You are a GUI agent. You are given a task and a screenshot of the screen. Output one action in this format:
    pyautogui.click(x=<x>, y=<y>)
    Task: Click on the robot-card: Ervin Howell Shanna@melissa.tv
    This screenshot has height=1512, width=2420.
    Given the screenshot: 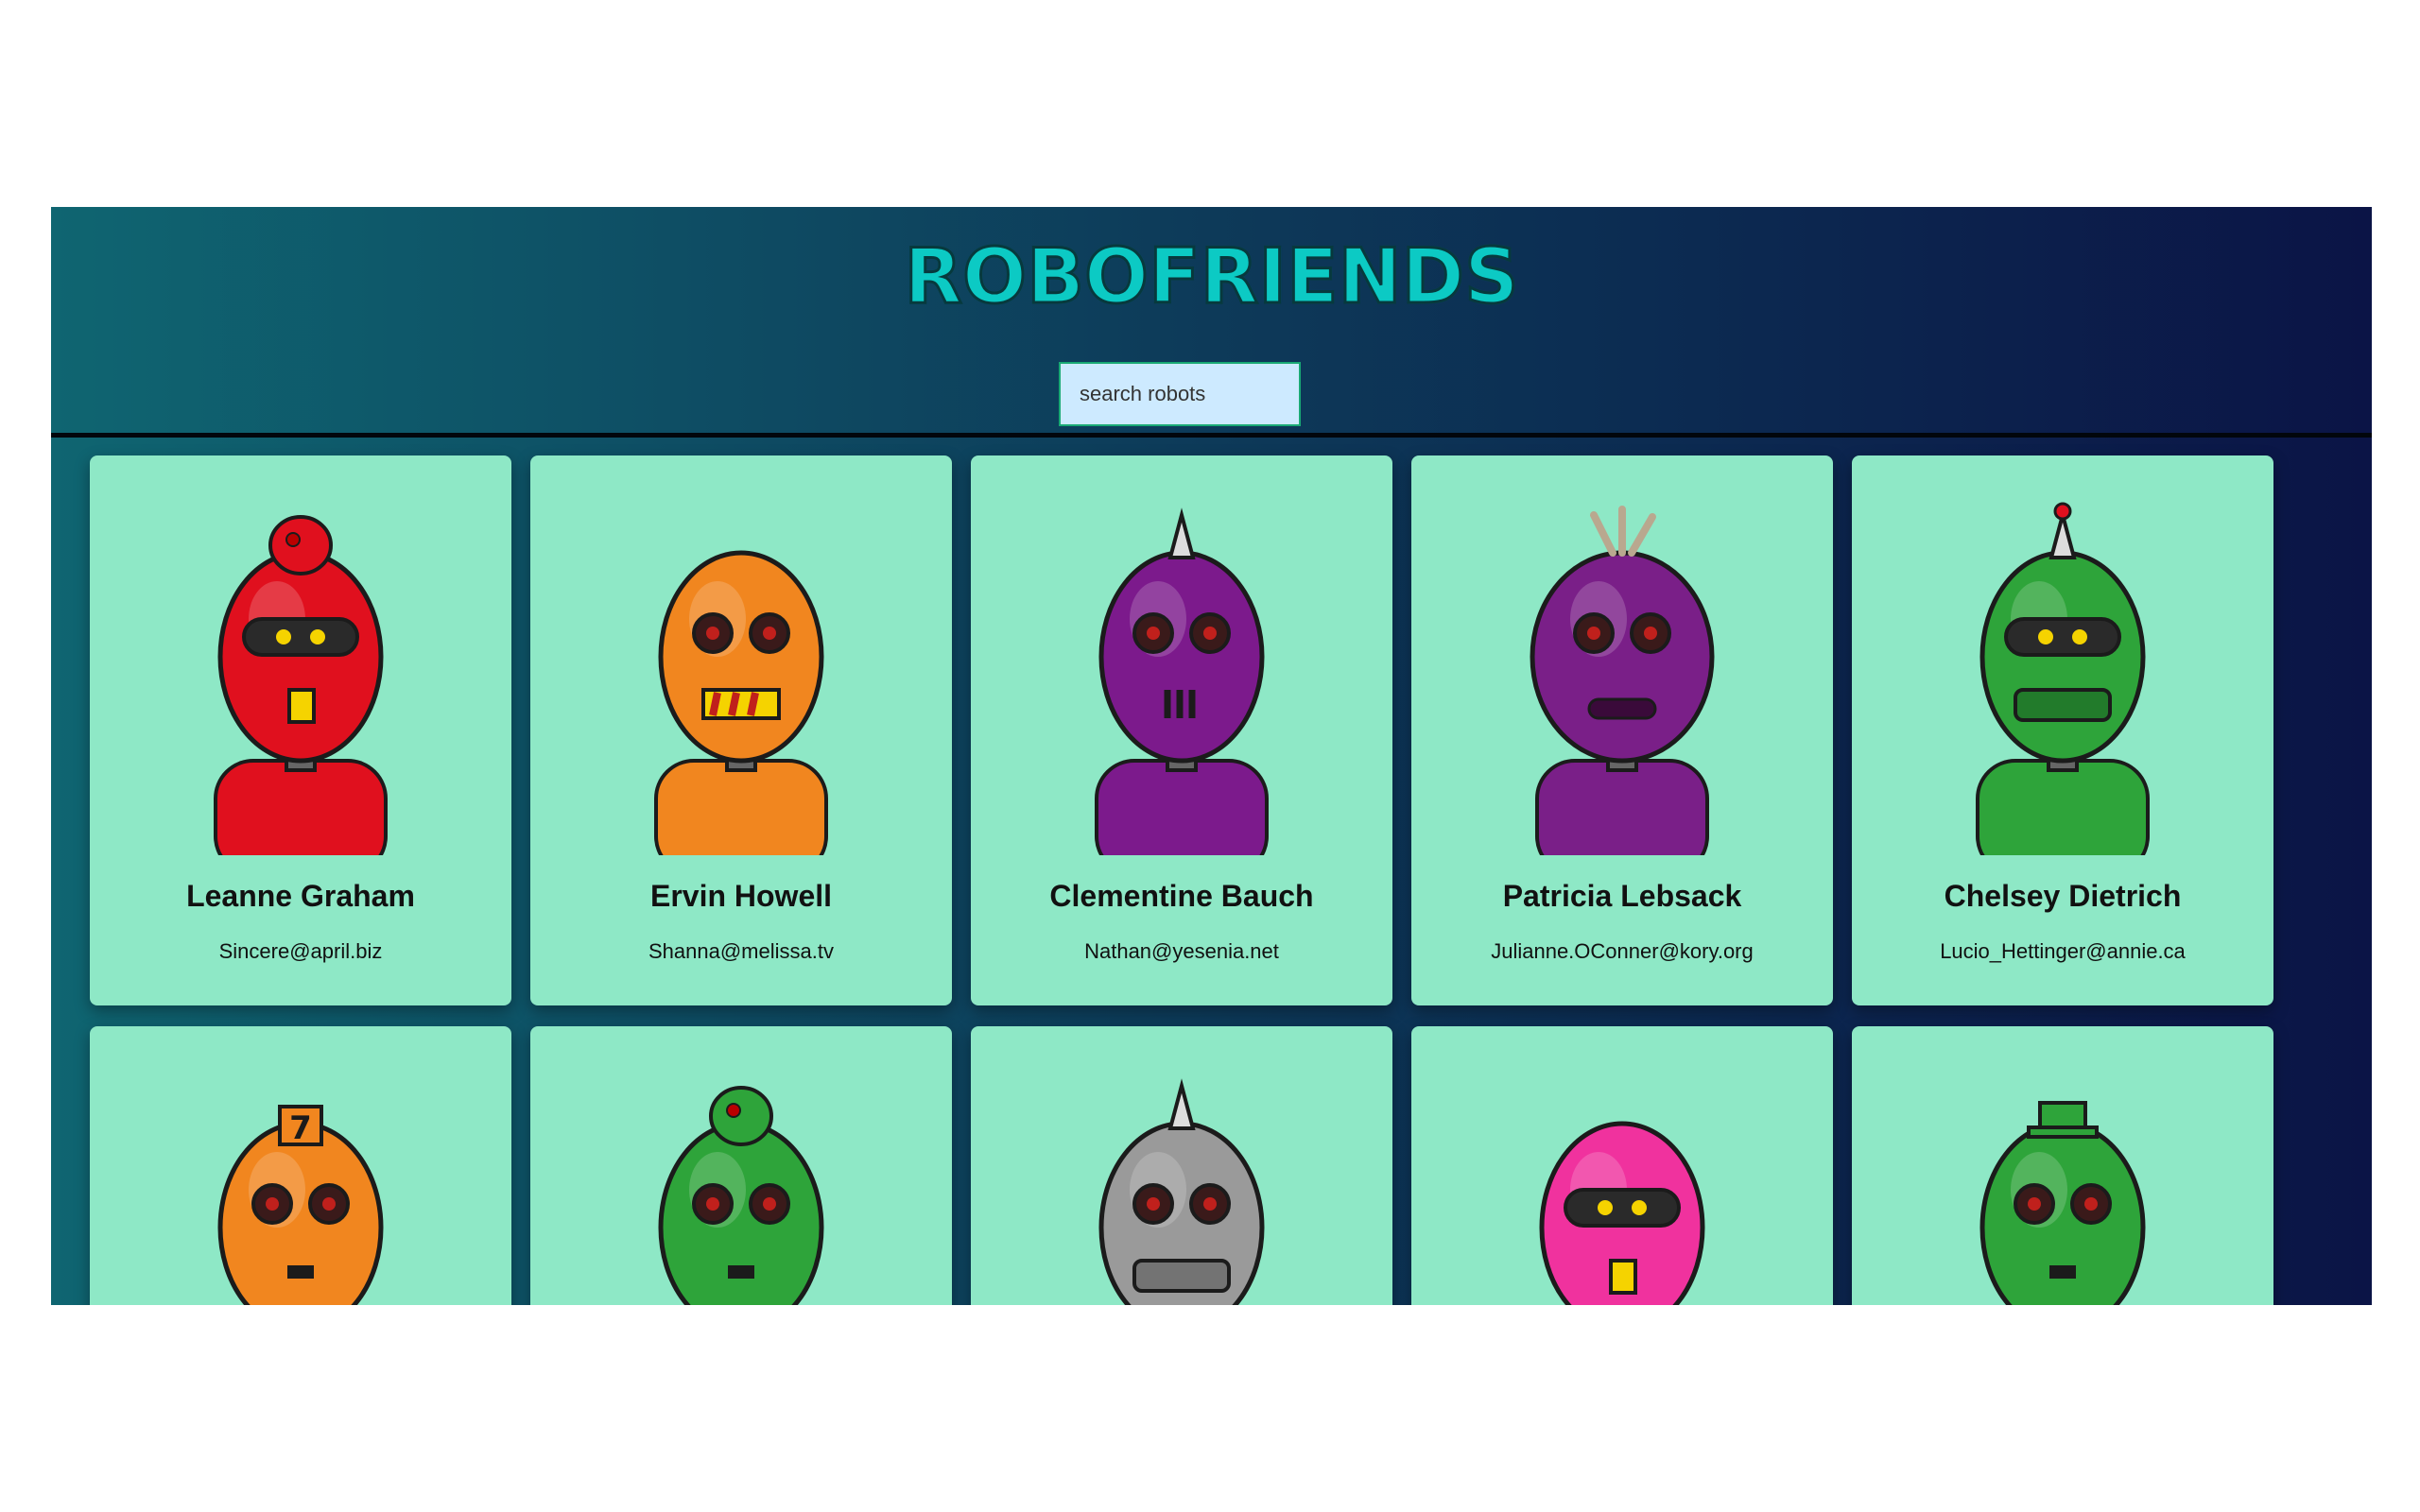 What is the action you would take?
    pyautogui.click(x=741, y=730)
    